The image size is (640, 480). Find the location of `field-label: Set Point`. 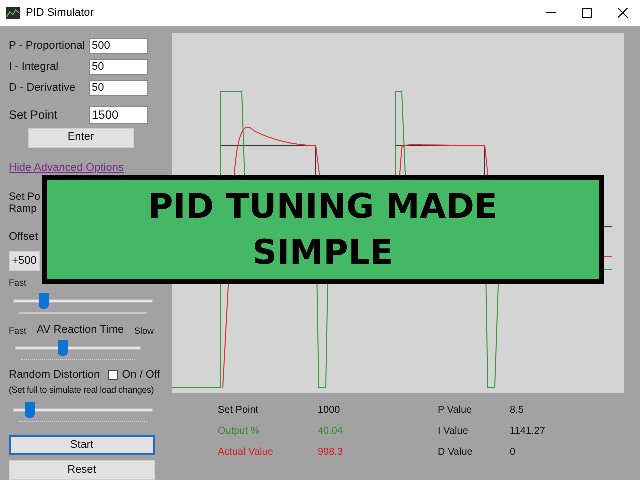

field-label: Set Point is located at coordinates (34, 115).